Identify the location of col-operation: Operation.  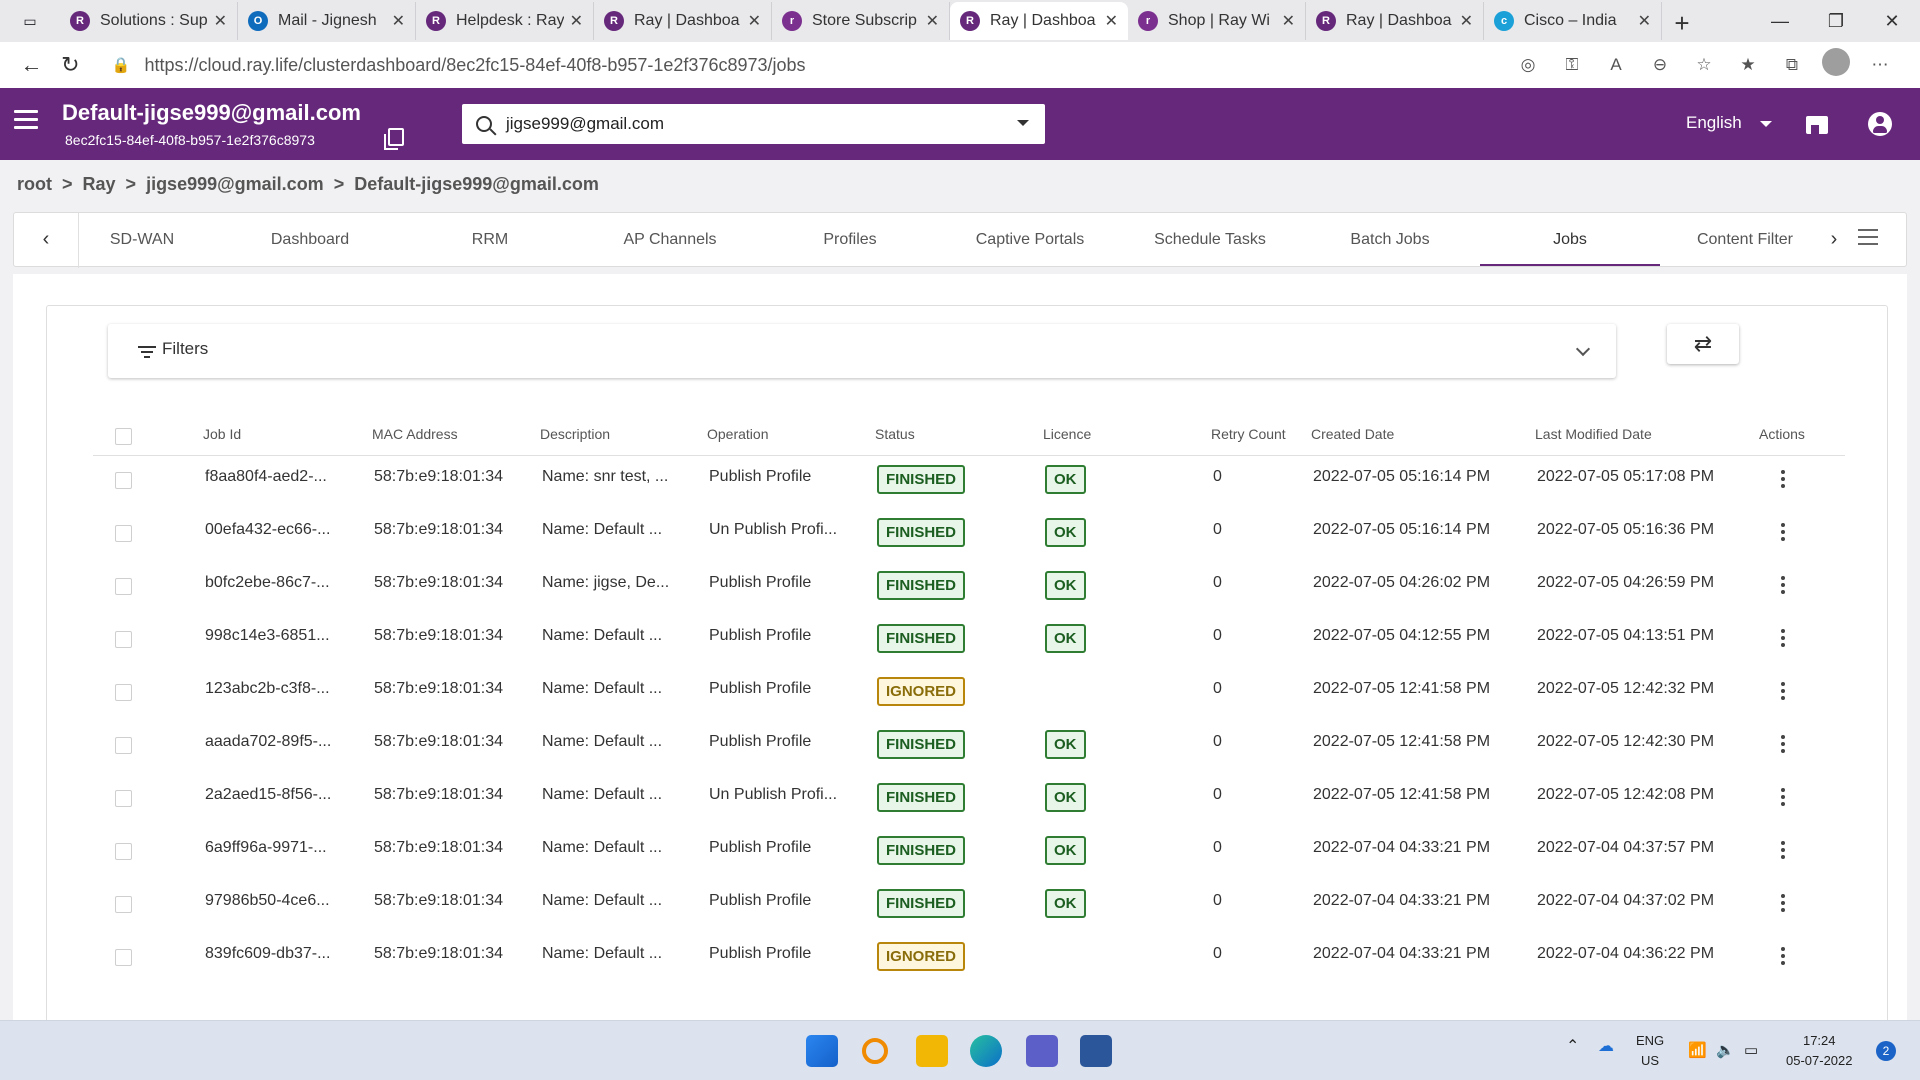
(737, 434).